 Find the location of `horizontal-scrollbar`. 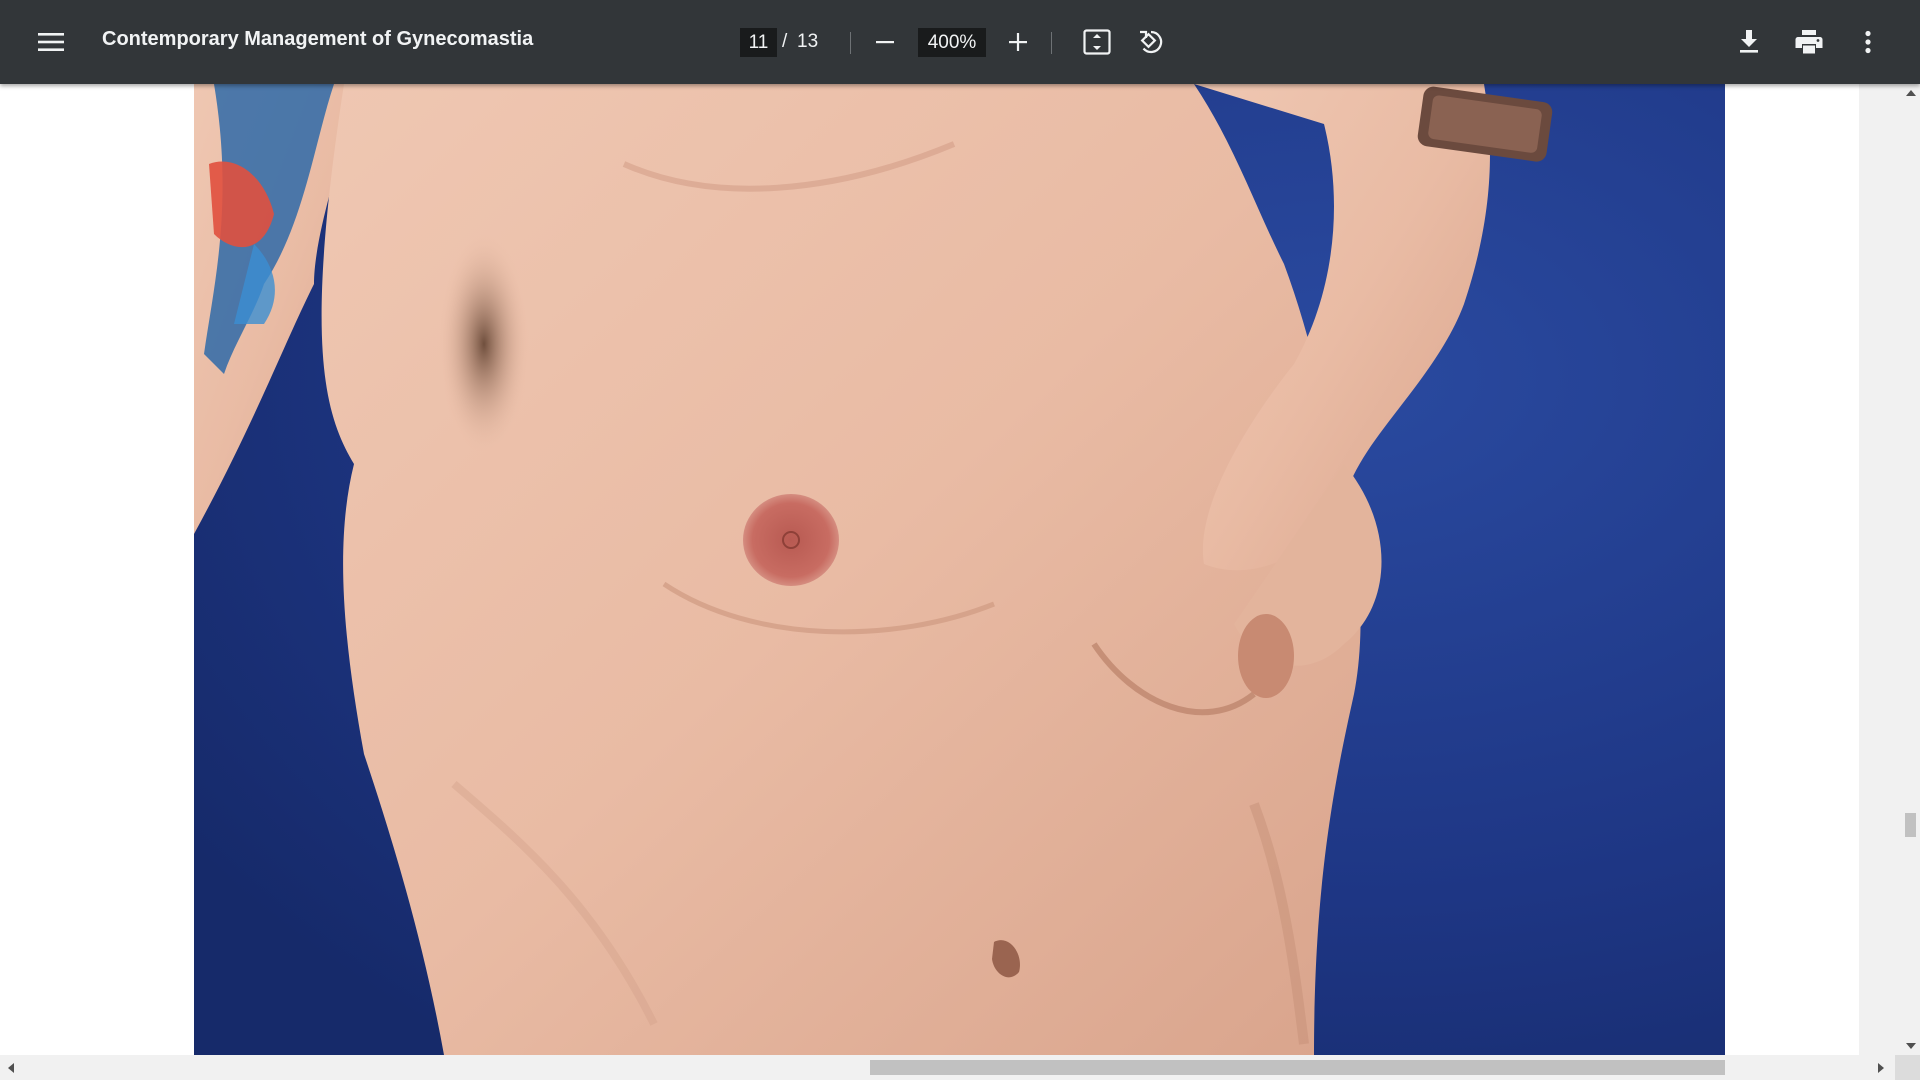

horizontal-scrollbar is located at coordinates (960, 1067).